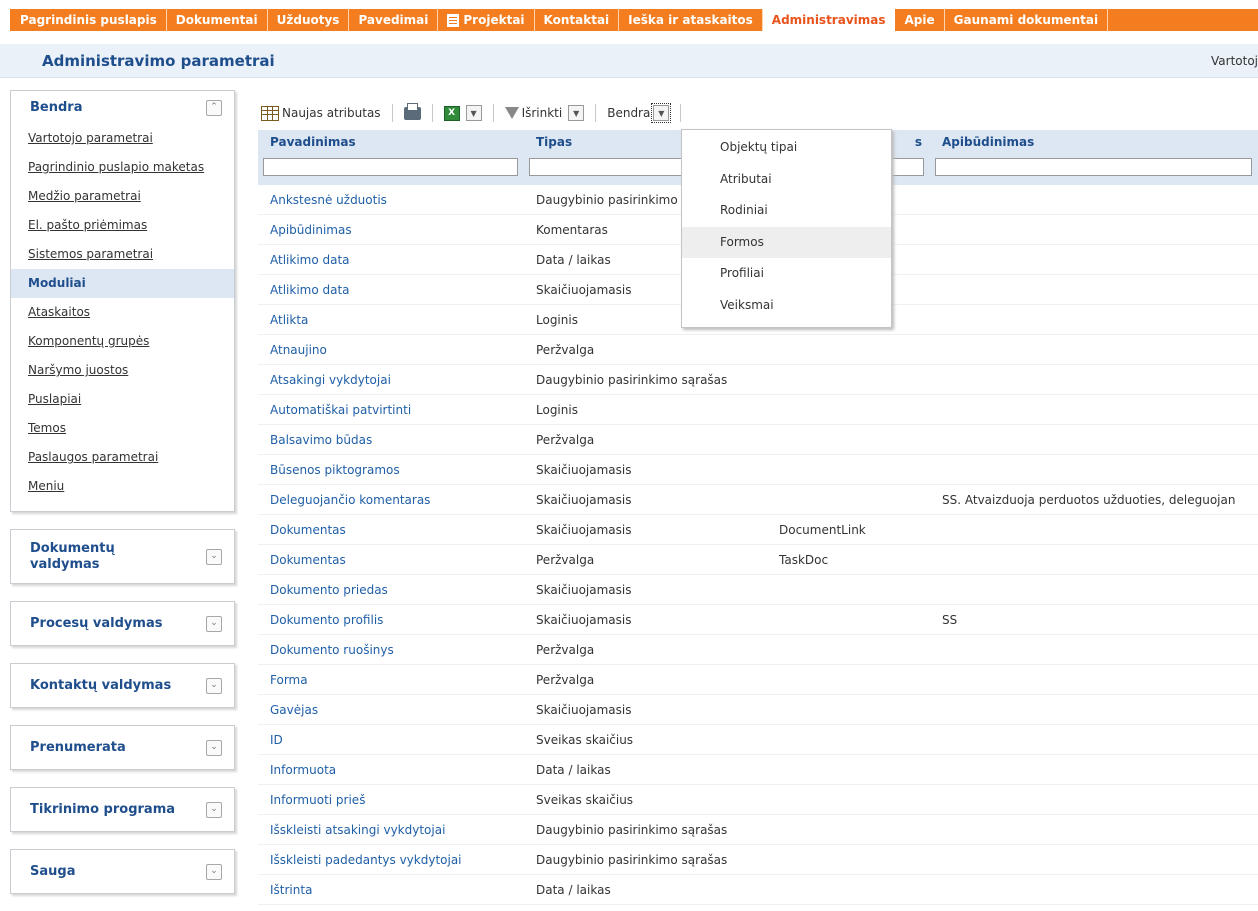 The width and height of the screenshot is (1258, 911). Describe the element at coordinates (786, 242) in the screenshot. I see `menu-item: Formos` at that location.